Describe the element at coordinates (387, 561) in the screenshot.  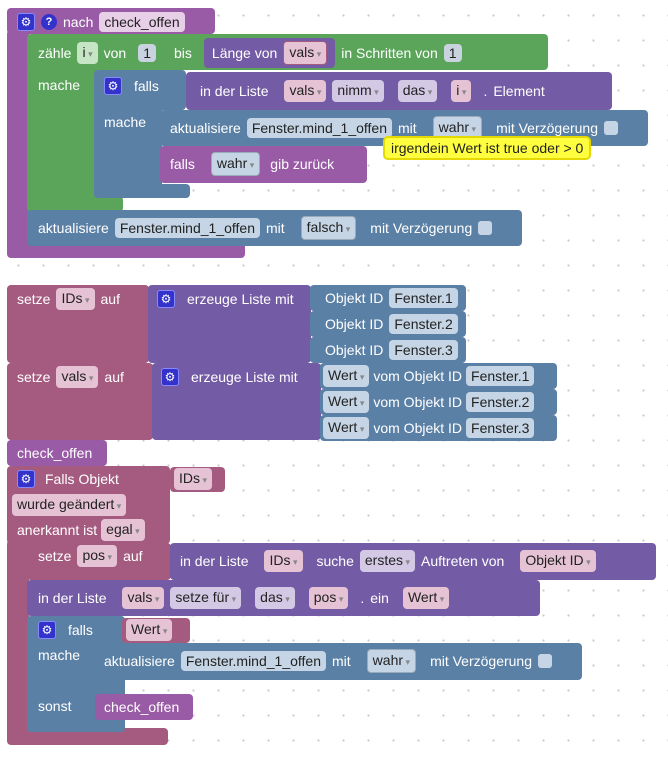
I see `which-dropdown: erstes` at that location.